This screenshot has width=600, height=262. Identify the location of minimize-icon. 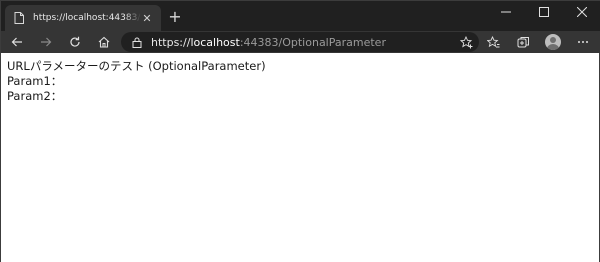
(506, 12).